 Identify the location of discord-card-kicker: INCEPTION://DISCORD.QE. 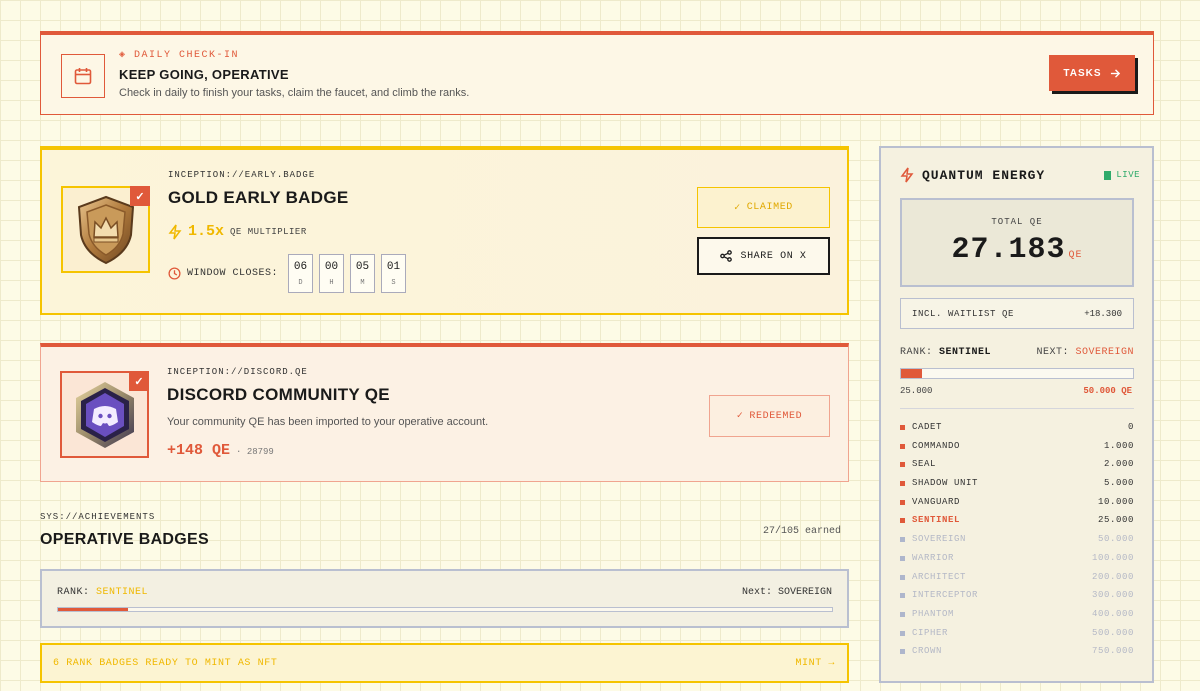
(237, 372).